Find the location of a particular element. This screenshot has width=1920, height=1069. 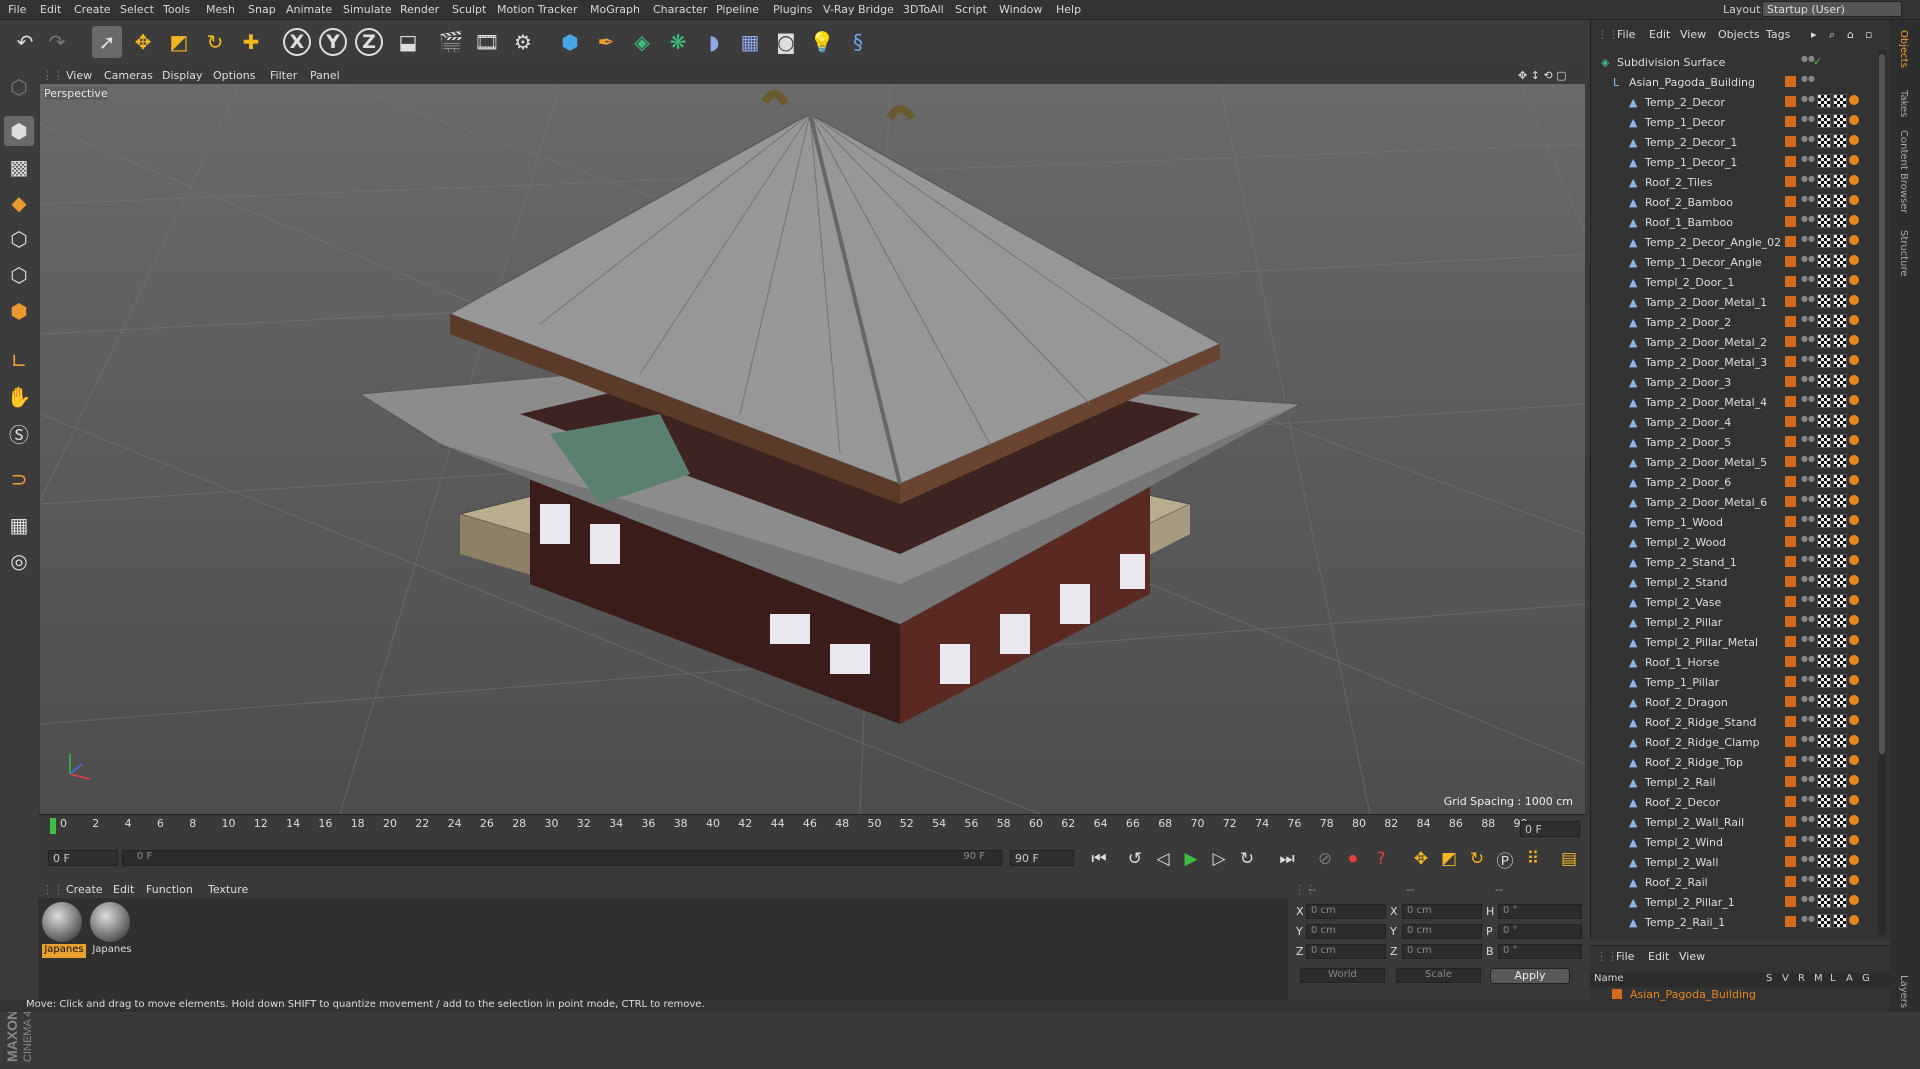

object-row: ▲ Roof_2_Rail ●● is located at coordinates (1733, 882).